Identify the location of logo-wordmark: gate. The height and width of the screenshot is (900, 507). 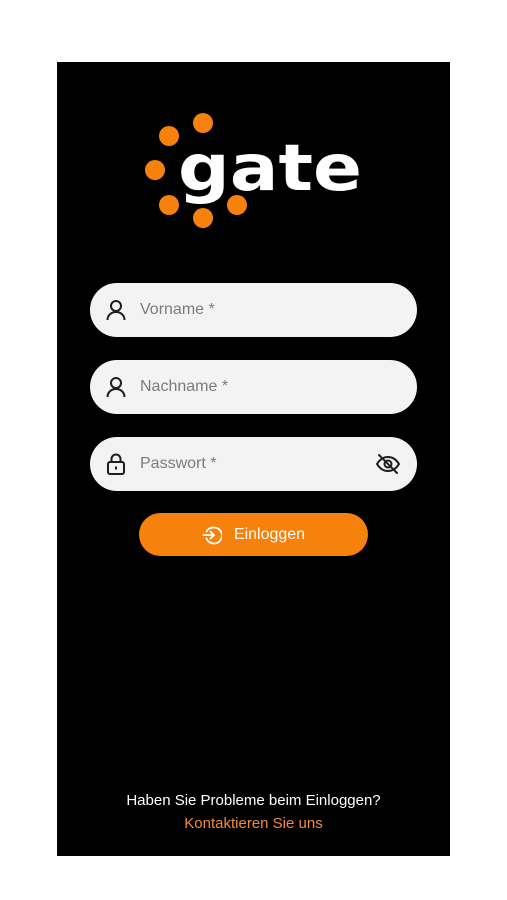
(270, 169).